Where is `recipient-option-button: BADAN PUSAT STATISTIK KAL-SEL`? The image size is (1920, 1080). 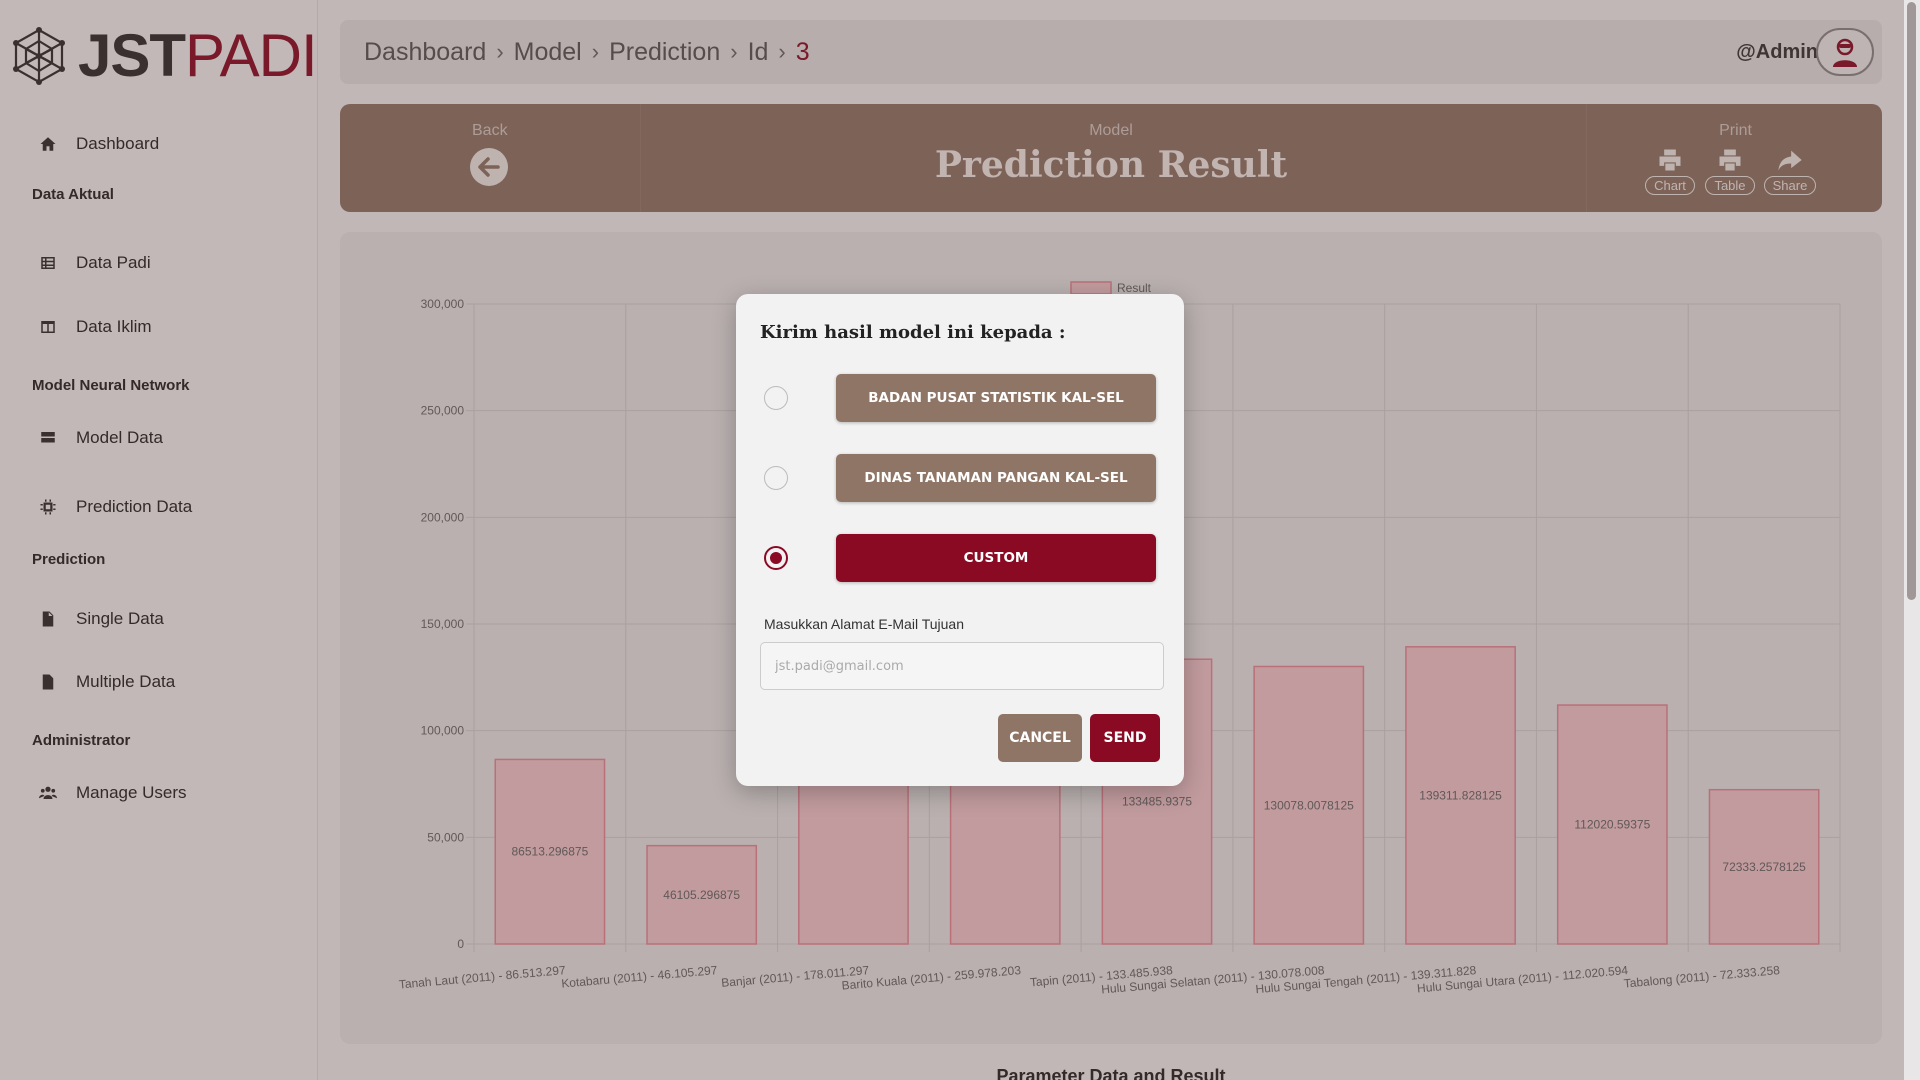
recipient-option-button: BADAN PUSAT STATISTIK KAL-SEL is located at coordinates (996, 398).